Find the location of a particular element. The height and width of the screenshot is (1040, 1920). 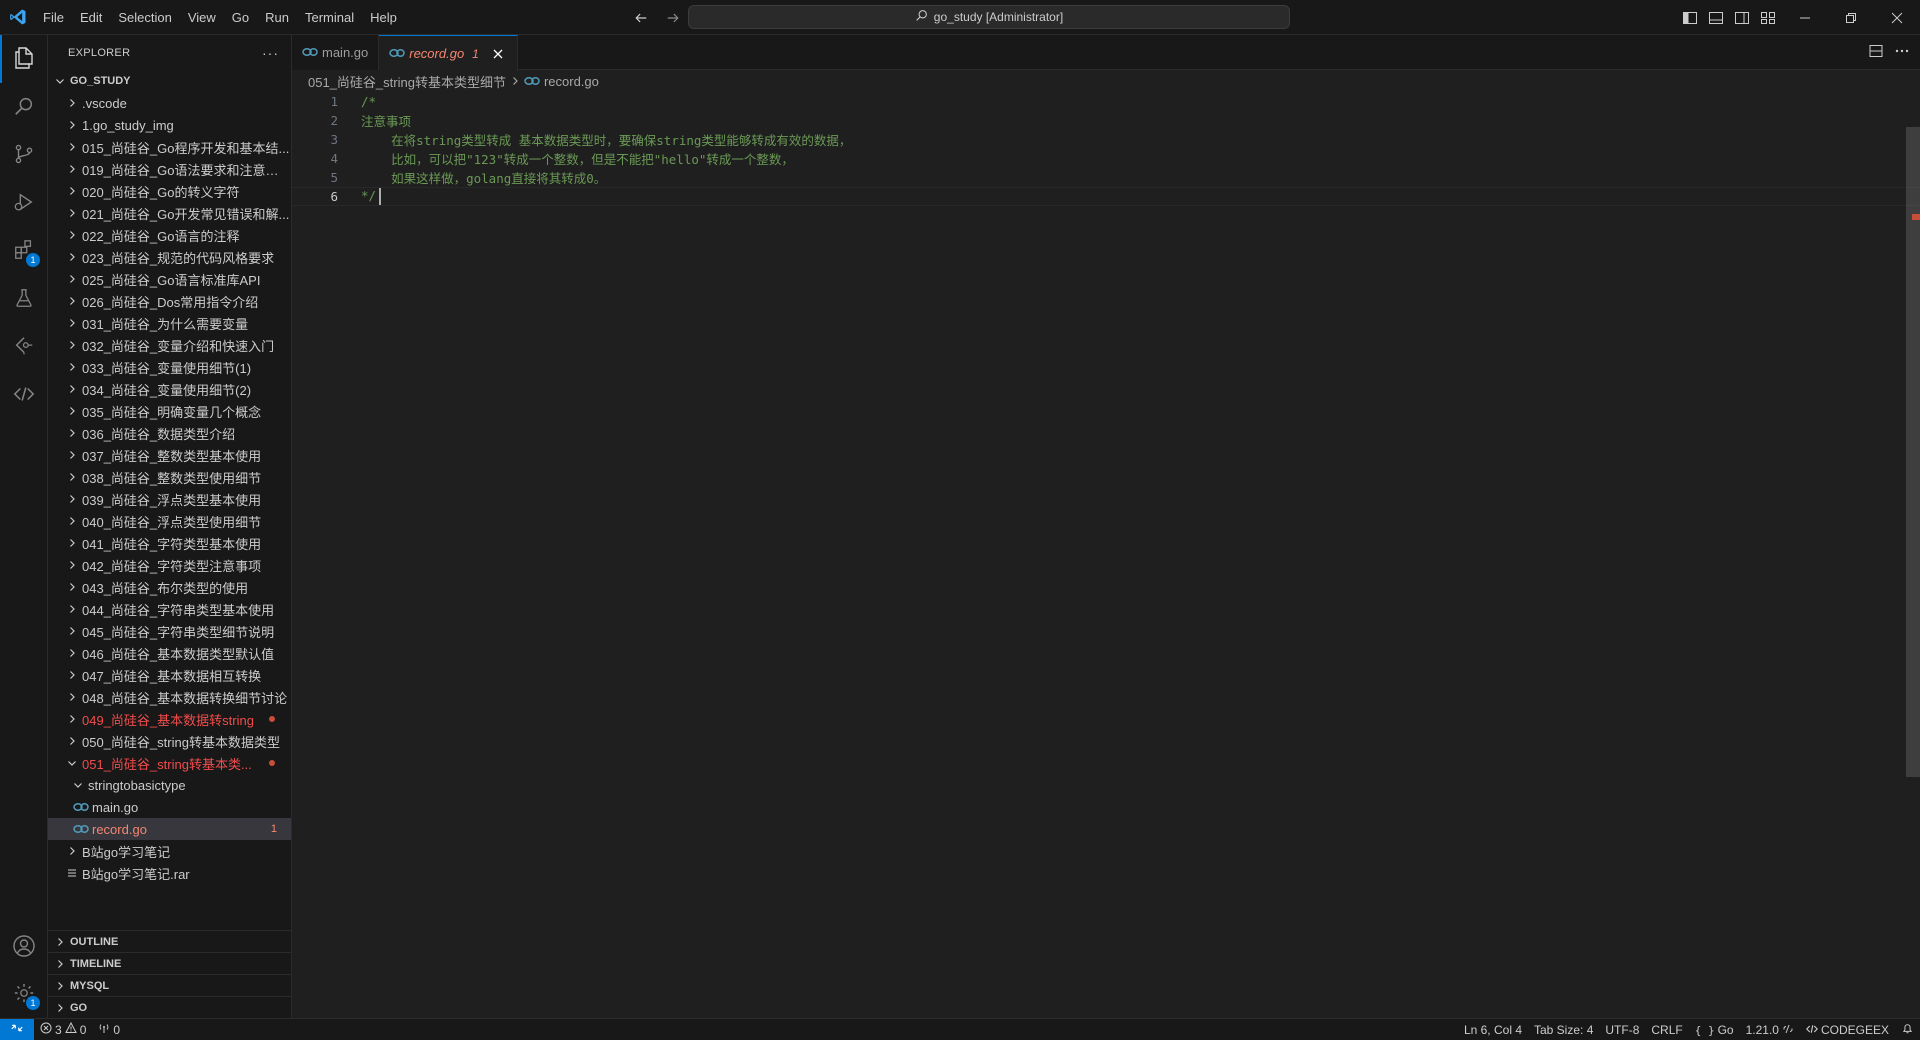

tree-folder: 026_尚硅谷_Dos常用指令介绍 is located at coordinates (169, 301).